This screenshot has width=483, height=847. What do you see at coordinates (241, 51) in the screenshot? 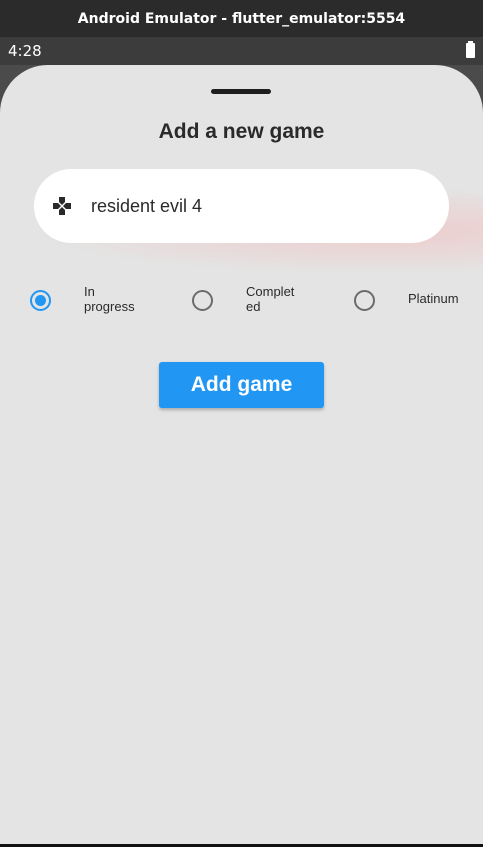
I see `status-bar: 4:28` at bounding box center [241, 51].